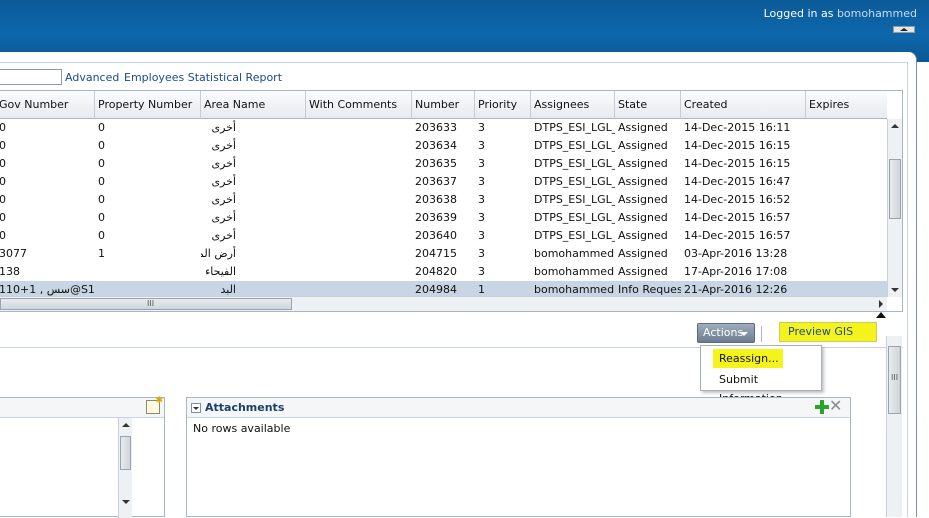 The height and width of the screenshot is (518, 929). I want to click on hscroll-thumb: III, so click(146, 304).